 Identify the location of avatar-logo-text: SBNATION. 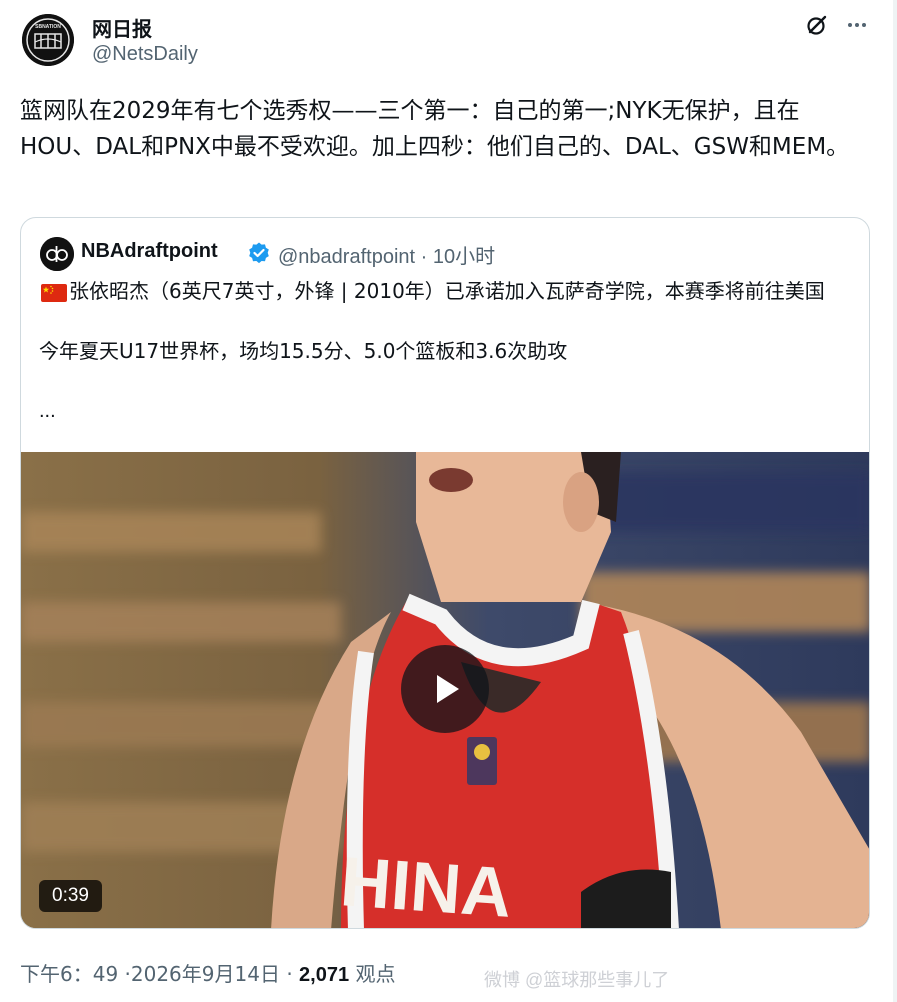
(48, 27).